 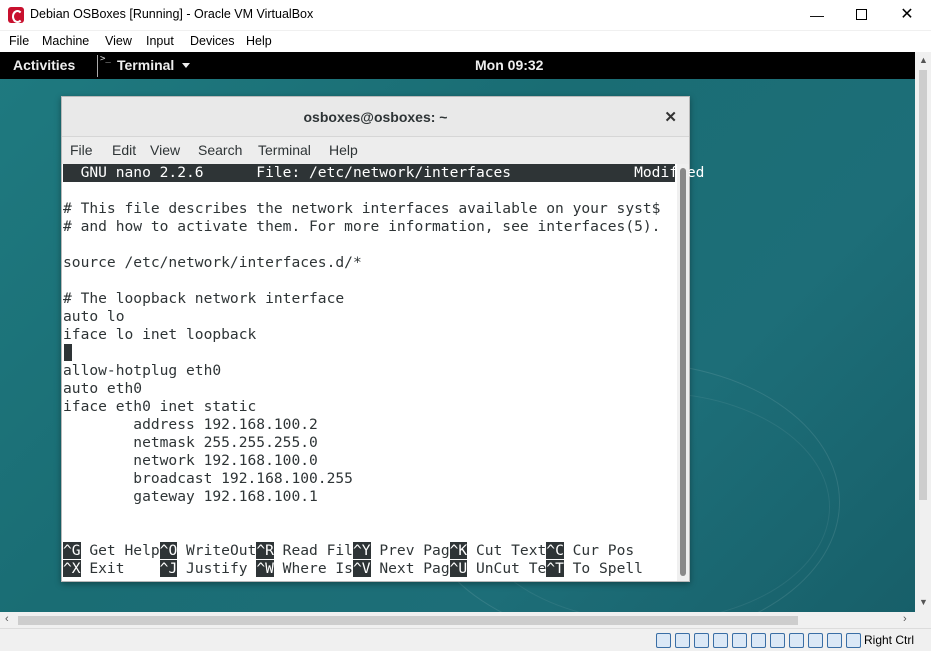 What do you see at coordinates (507, 550) in the screenshot?
I see `nano-shortcut-label: Cut Text` at bounding box center [507, 550].